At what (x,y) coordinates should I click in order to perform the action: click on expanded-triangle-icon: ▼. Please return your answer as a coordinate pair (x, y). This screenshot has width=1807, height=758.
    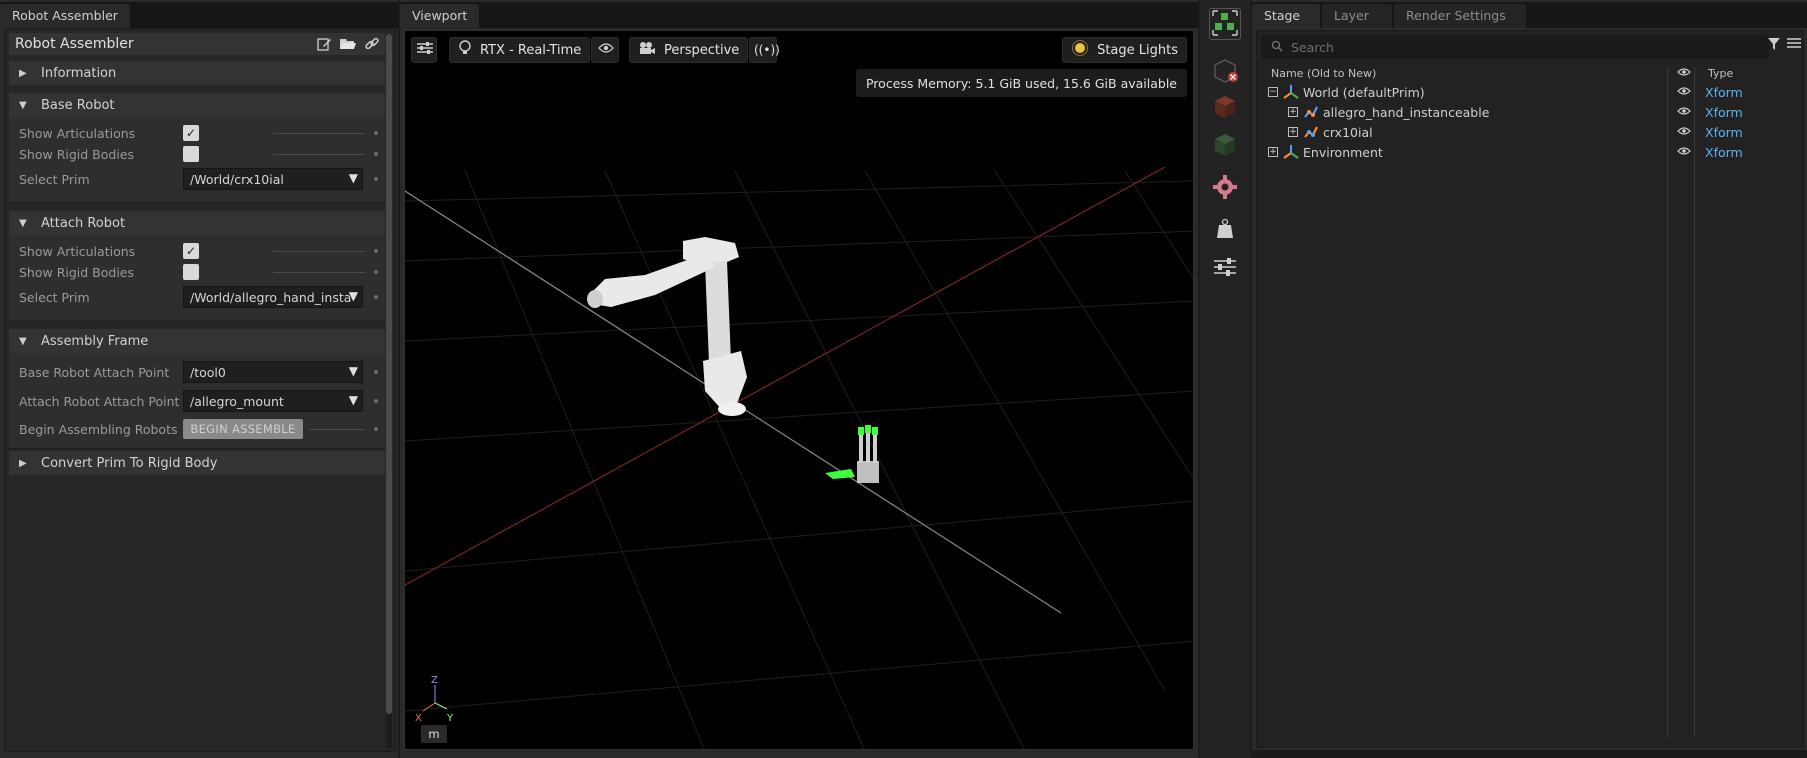
    Looking at the image, I should click on (23, 341).